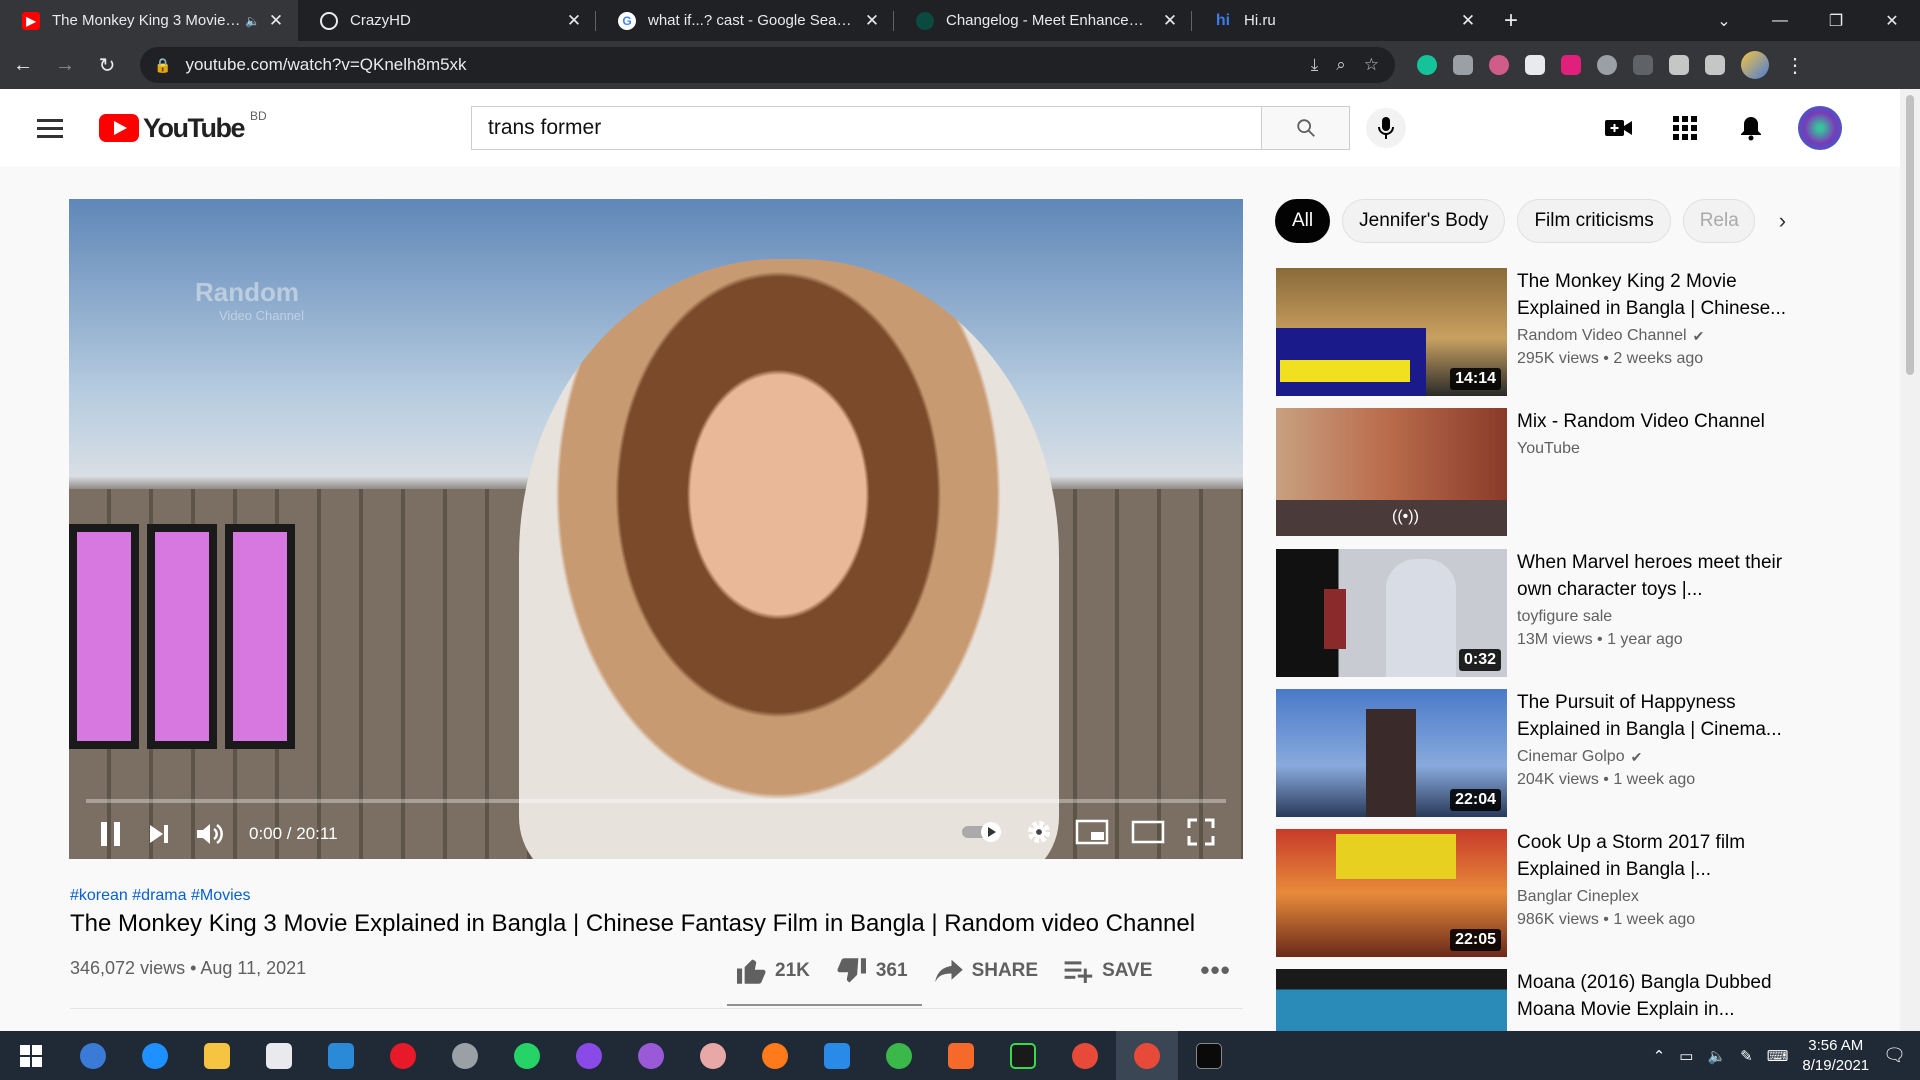 This screenshot has width=1920, height=1080. Describe the element at coordinates (1209, 1055) in the screenshot. I see `taskbar-terminal` at that location.